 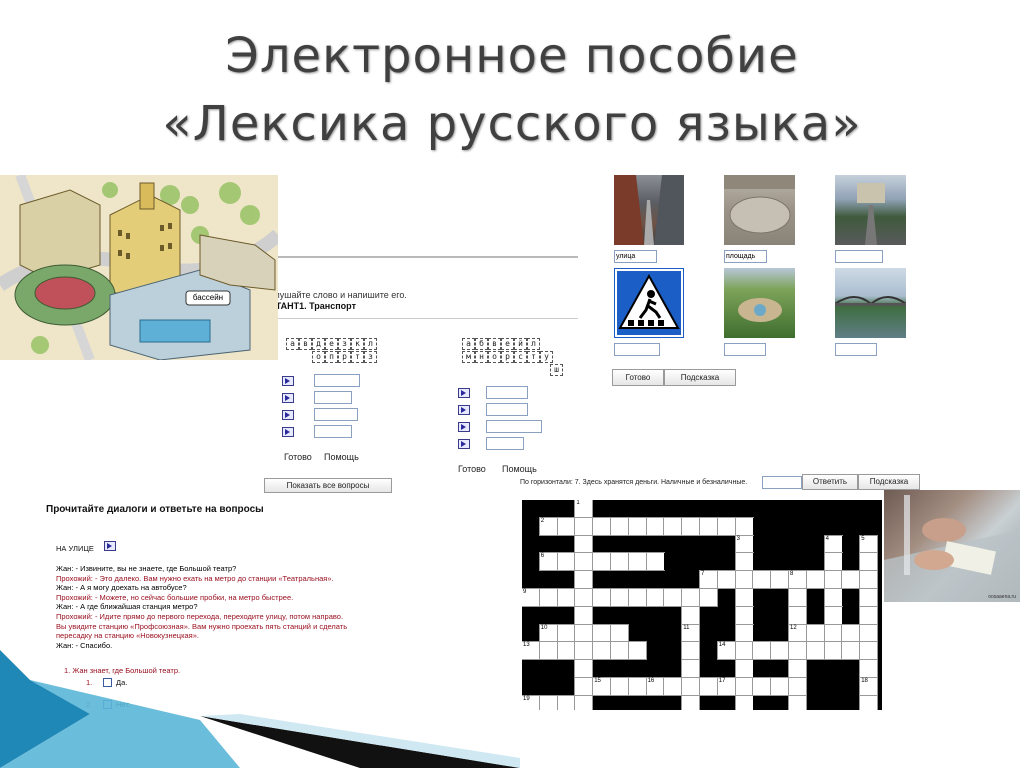 I want to click on photos-done-button: Готово, so click(x=638, y=377).